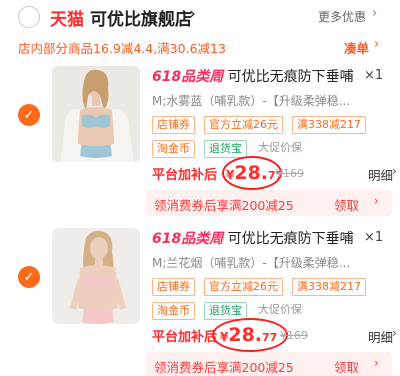 Image resolution: width=400 pixels, height=376 pixels. What do you see at coordinates (200, 17) in the screenshot?
I see `store-header: 天猫 可优比旗舰店 › 更多优惠 ›` at bounding box center [200, 17].